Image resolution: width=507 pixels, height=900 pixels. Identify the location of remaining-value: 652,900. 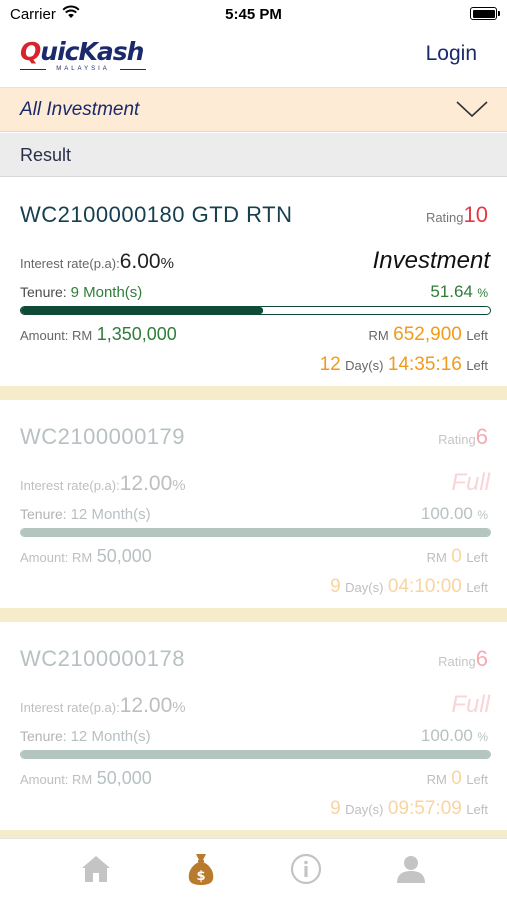
(427, 334).